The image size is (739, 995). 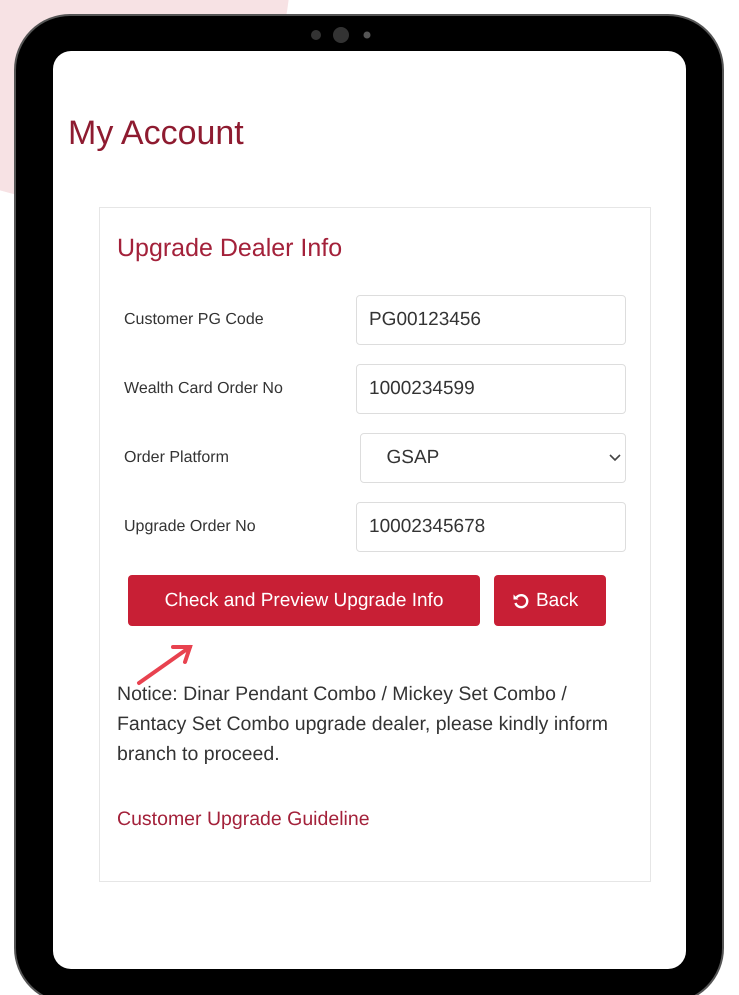 What do you see at coordinates (491, 389) in the screenshot?
I see `input-field: 1000234599` at bounding box center [491, 389].